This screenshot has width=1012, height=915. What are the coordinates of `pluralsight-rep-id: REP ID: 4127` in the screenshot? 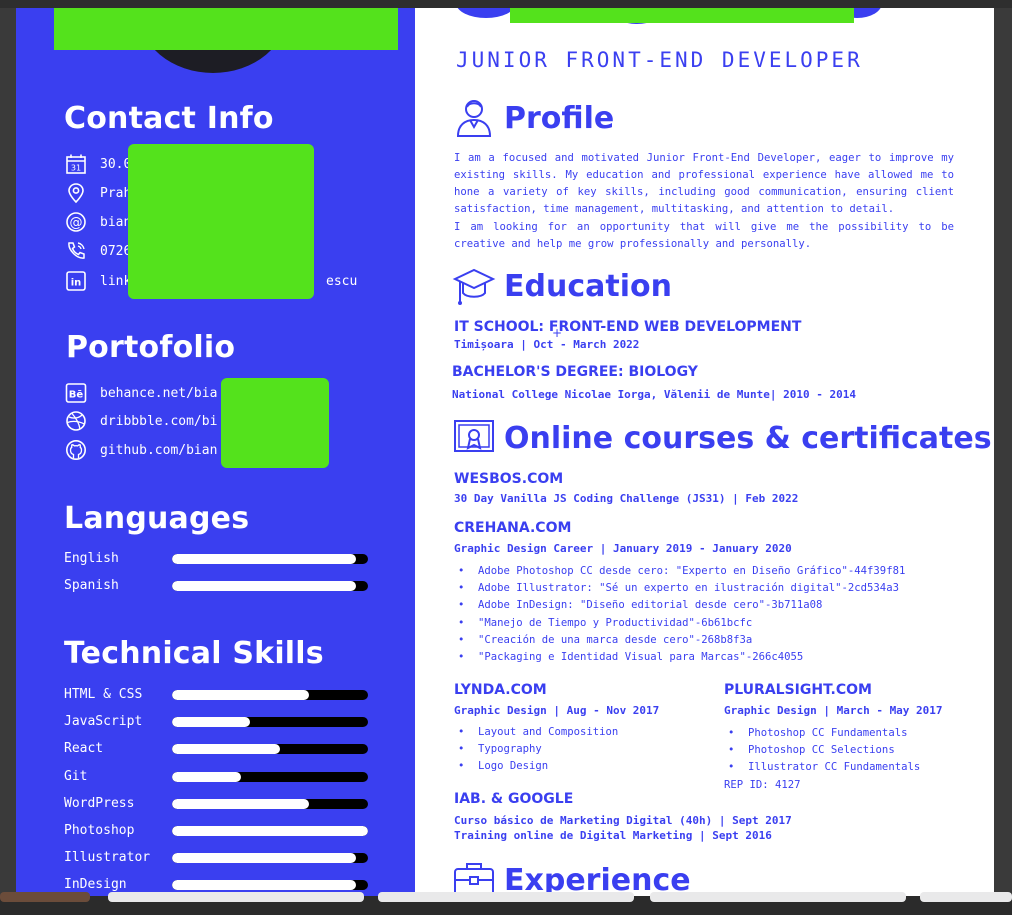 It's located at (762, 785).